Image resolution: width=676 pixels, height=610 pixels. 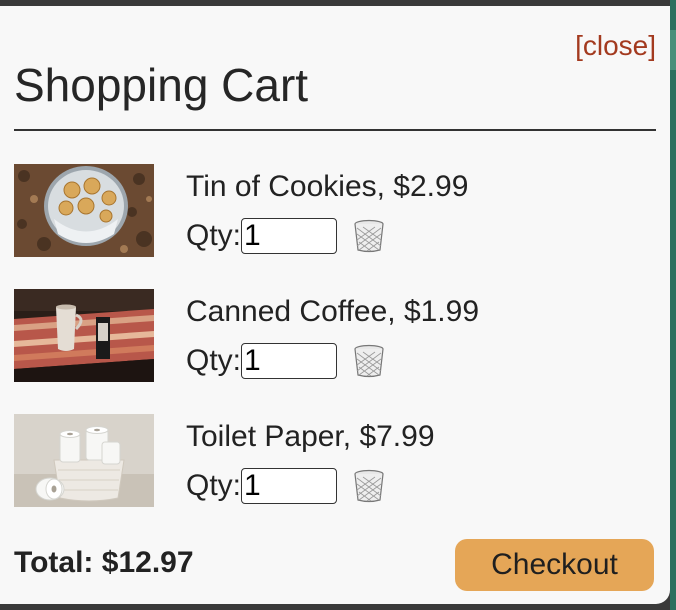 What do you see at coordinates (310, 436) in the screenshot?
I see `item-name-price: Toilet Paper, $7.99` at bounding box center [310, 436].